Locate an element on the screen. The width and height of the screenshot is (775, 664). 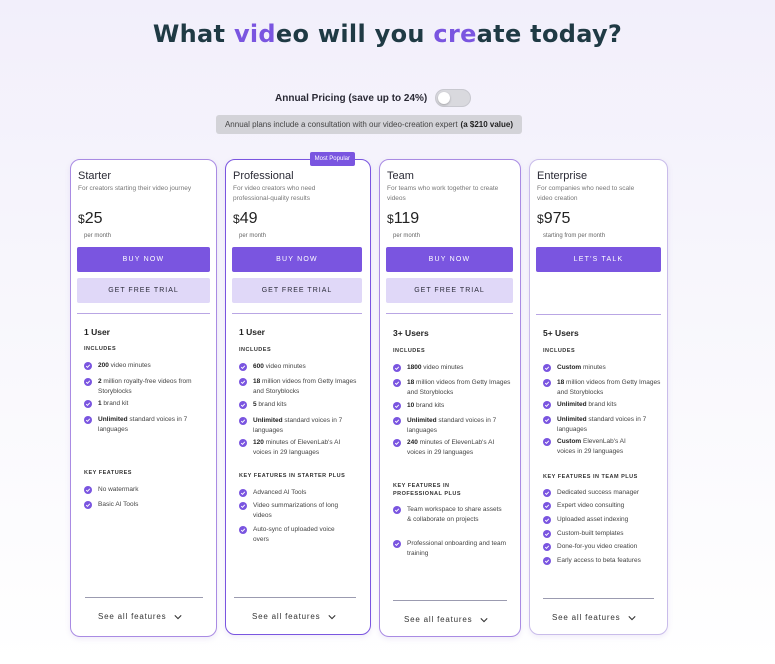
feature-text: No watermark is located at coordinates (118, 489).